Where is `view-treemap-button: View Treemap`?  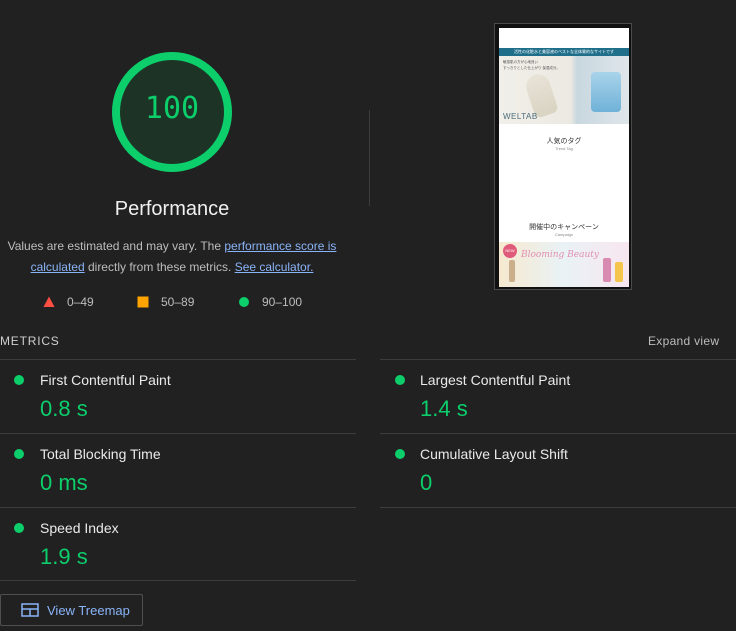
view-treemap-button: View Treemap is located at coordinates (71, 610).